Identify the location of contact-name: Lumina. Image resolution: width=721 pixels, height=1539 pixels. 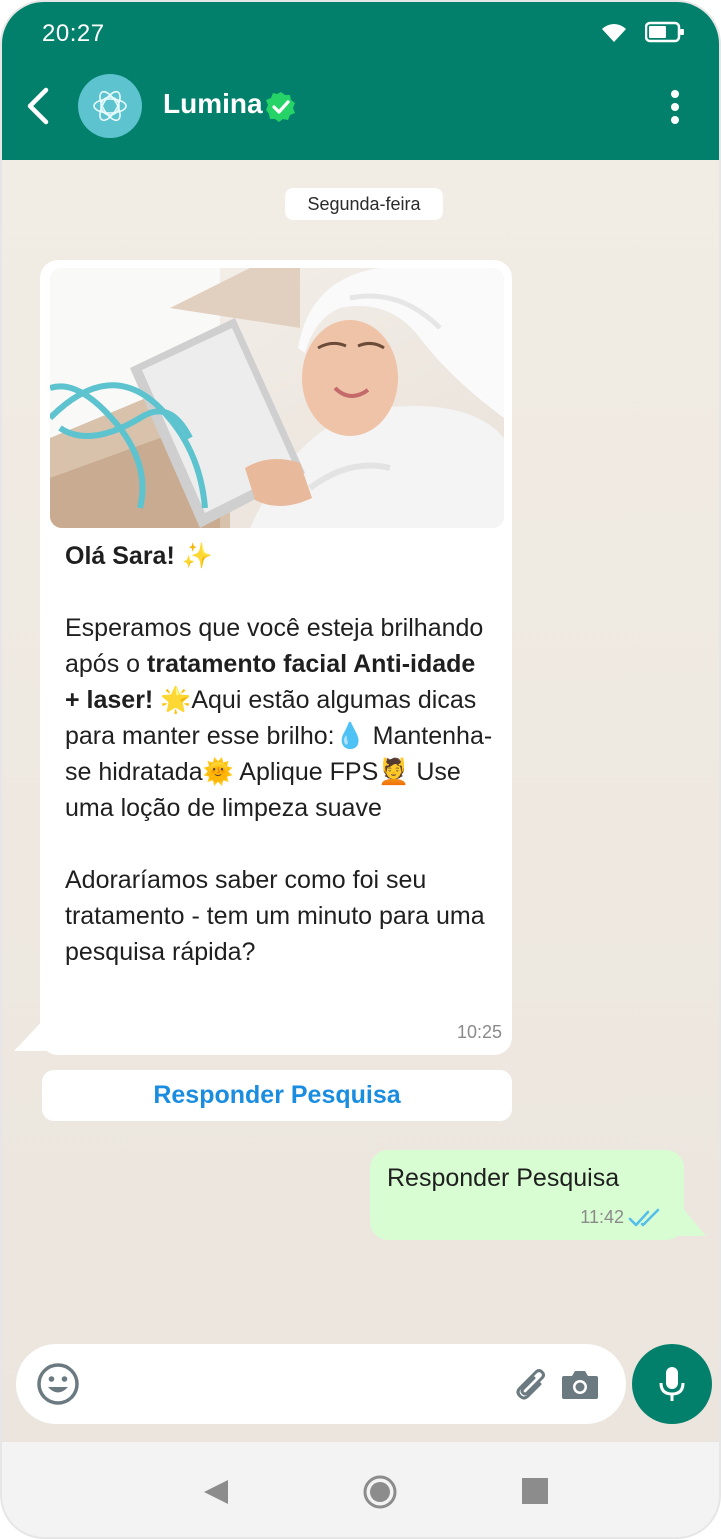
(213, 104).